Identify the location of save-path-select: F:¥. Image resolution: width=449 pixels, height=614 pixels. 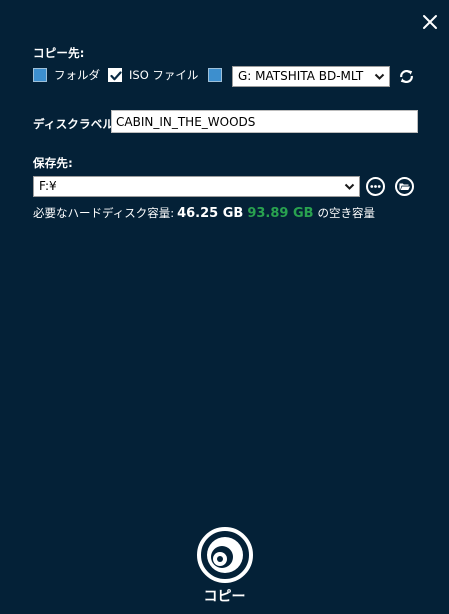
(196, 186).